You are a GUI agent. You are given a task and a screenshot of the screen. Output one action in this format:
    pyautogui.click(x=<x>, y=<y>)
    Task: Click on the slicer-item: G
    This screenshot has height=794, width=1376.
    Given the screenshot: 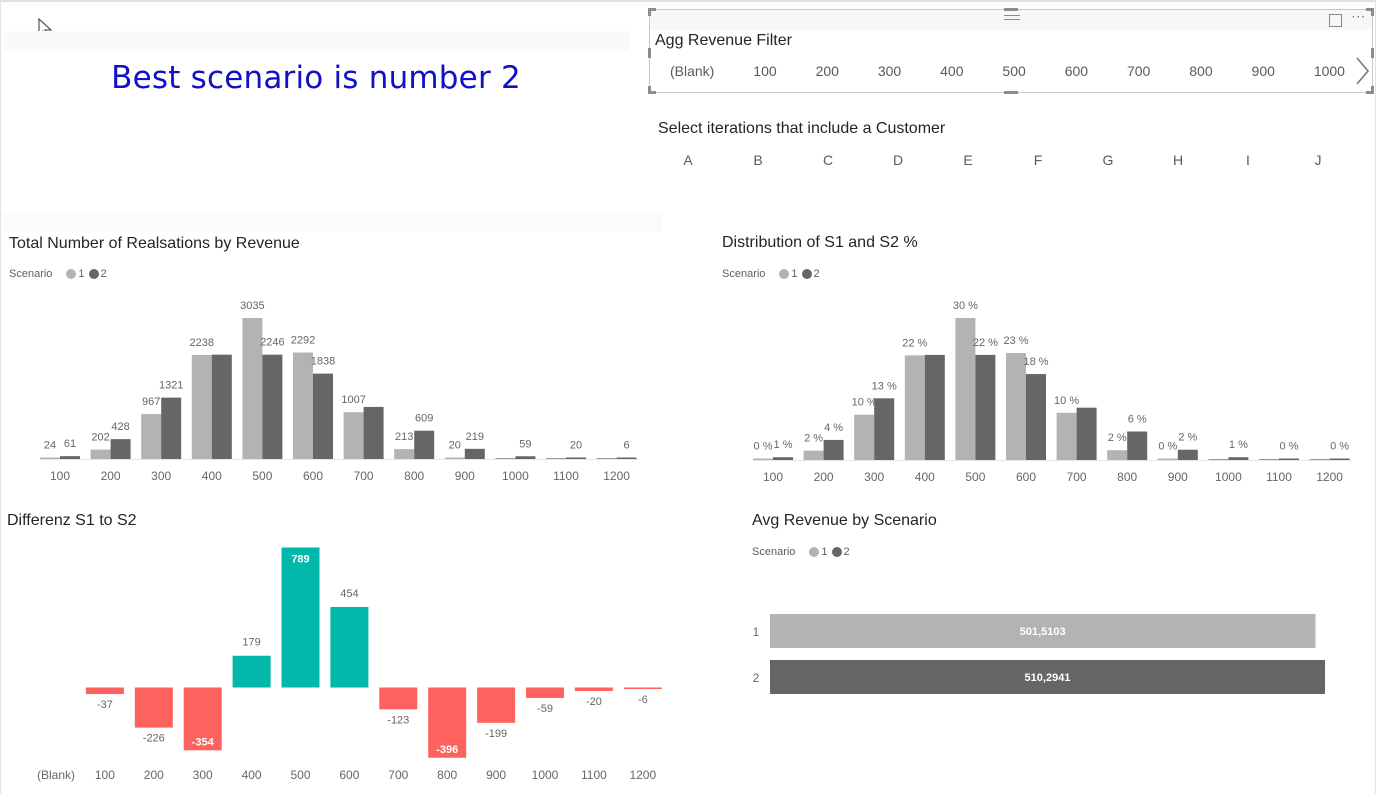 What is the action you would take?
    pyautogui.click(x=1108, y=160)
    